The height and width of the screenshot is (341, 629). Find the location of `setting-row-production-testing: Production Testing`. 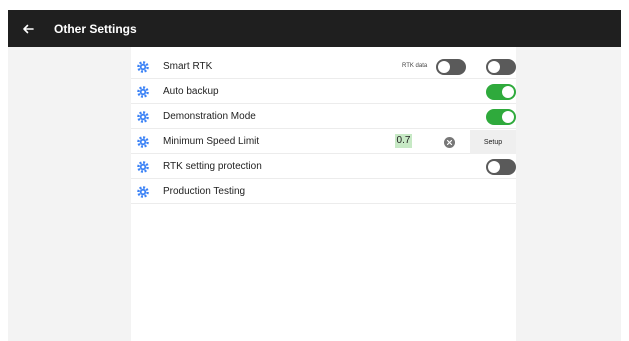

setting-row-production-testing: Production Testing is located at coordinates (323, 192).